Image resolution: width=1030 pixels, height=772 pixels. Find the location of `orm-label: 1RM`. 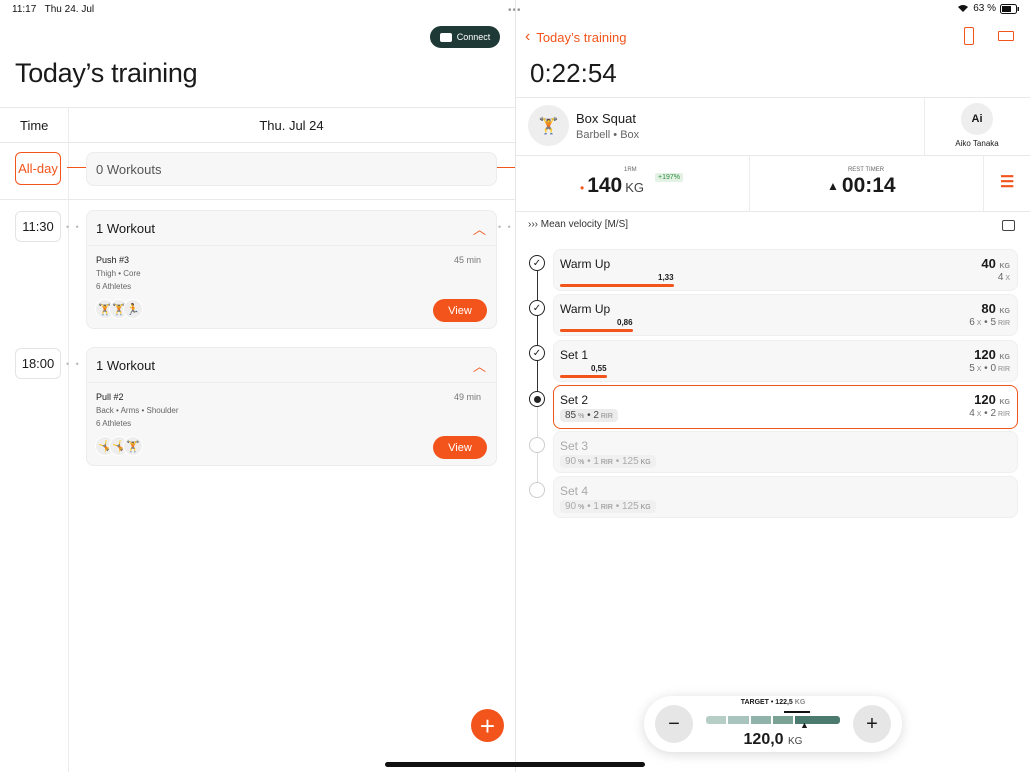

orm-label: 1RM is located at coordinates (630, 170).